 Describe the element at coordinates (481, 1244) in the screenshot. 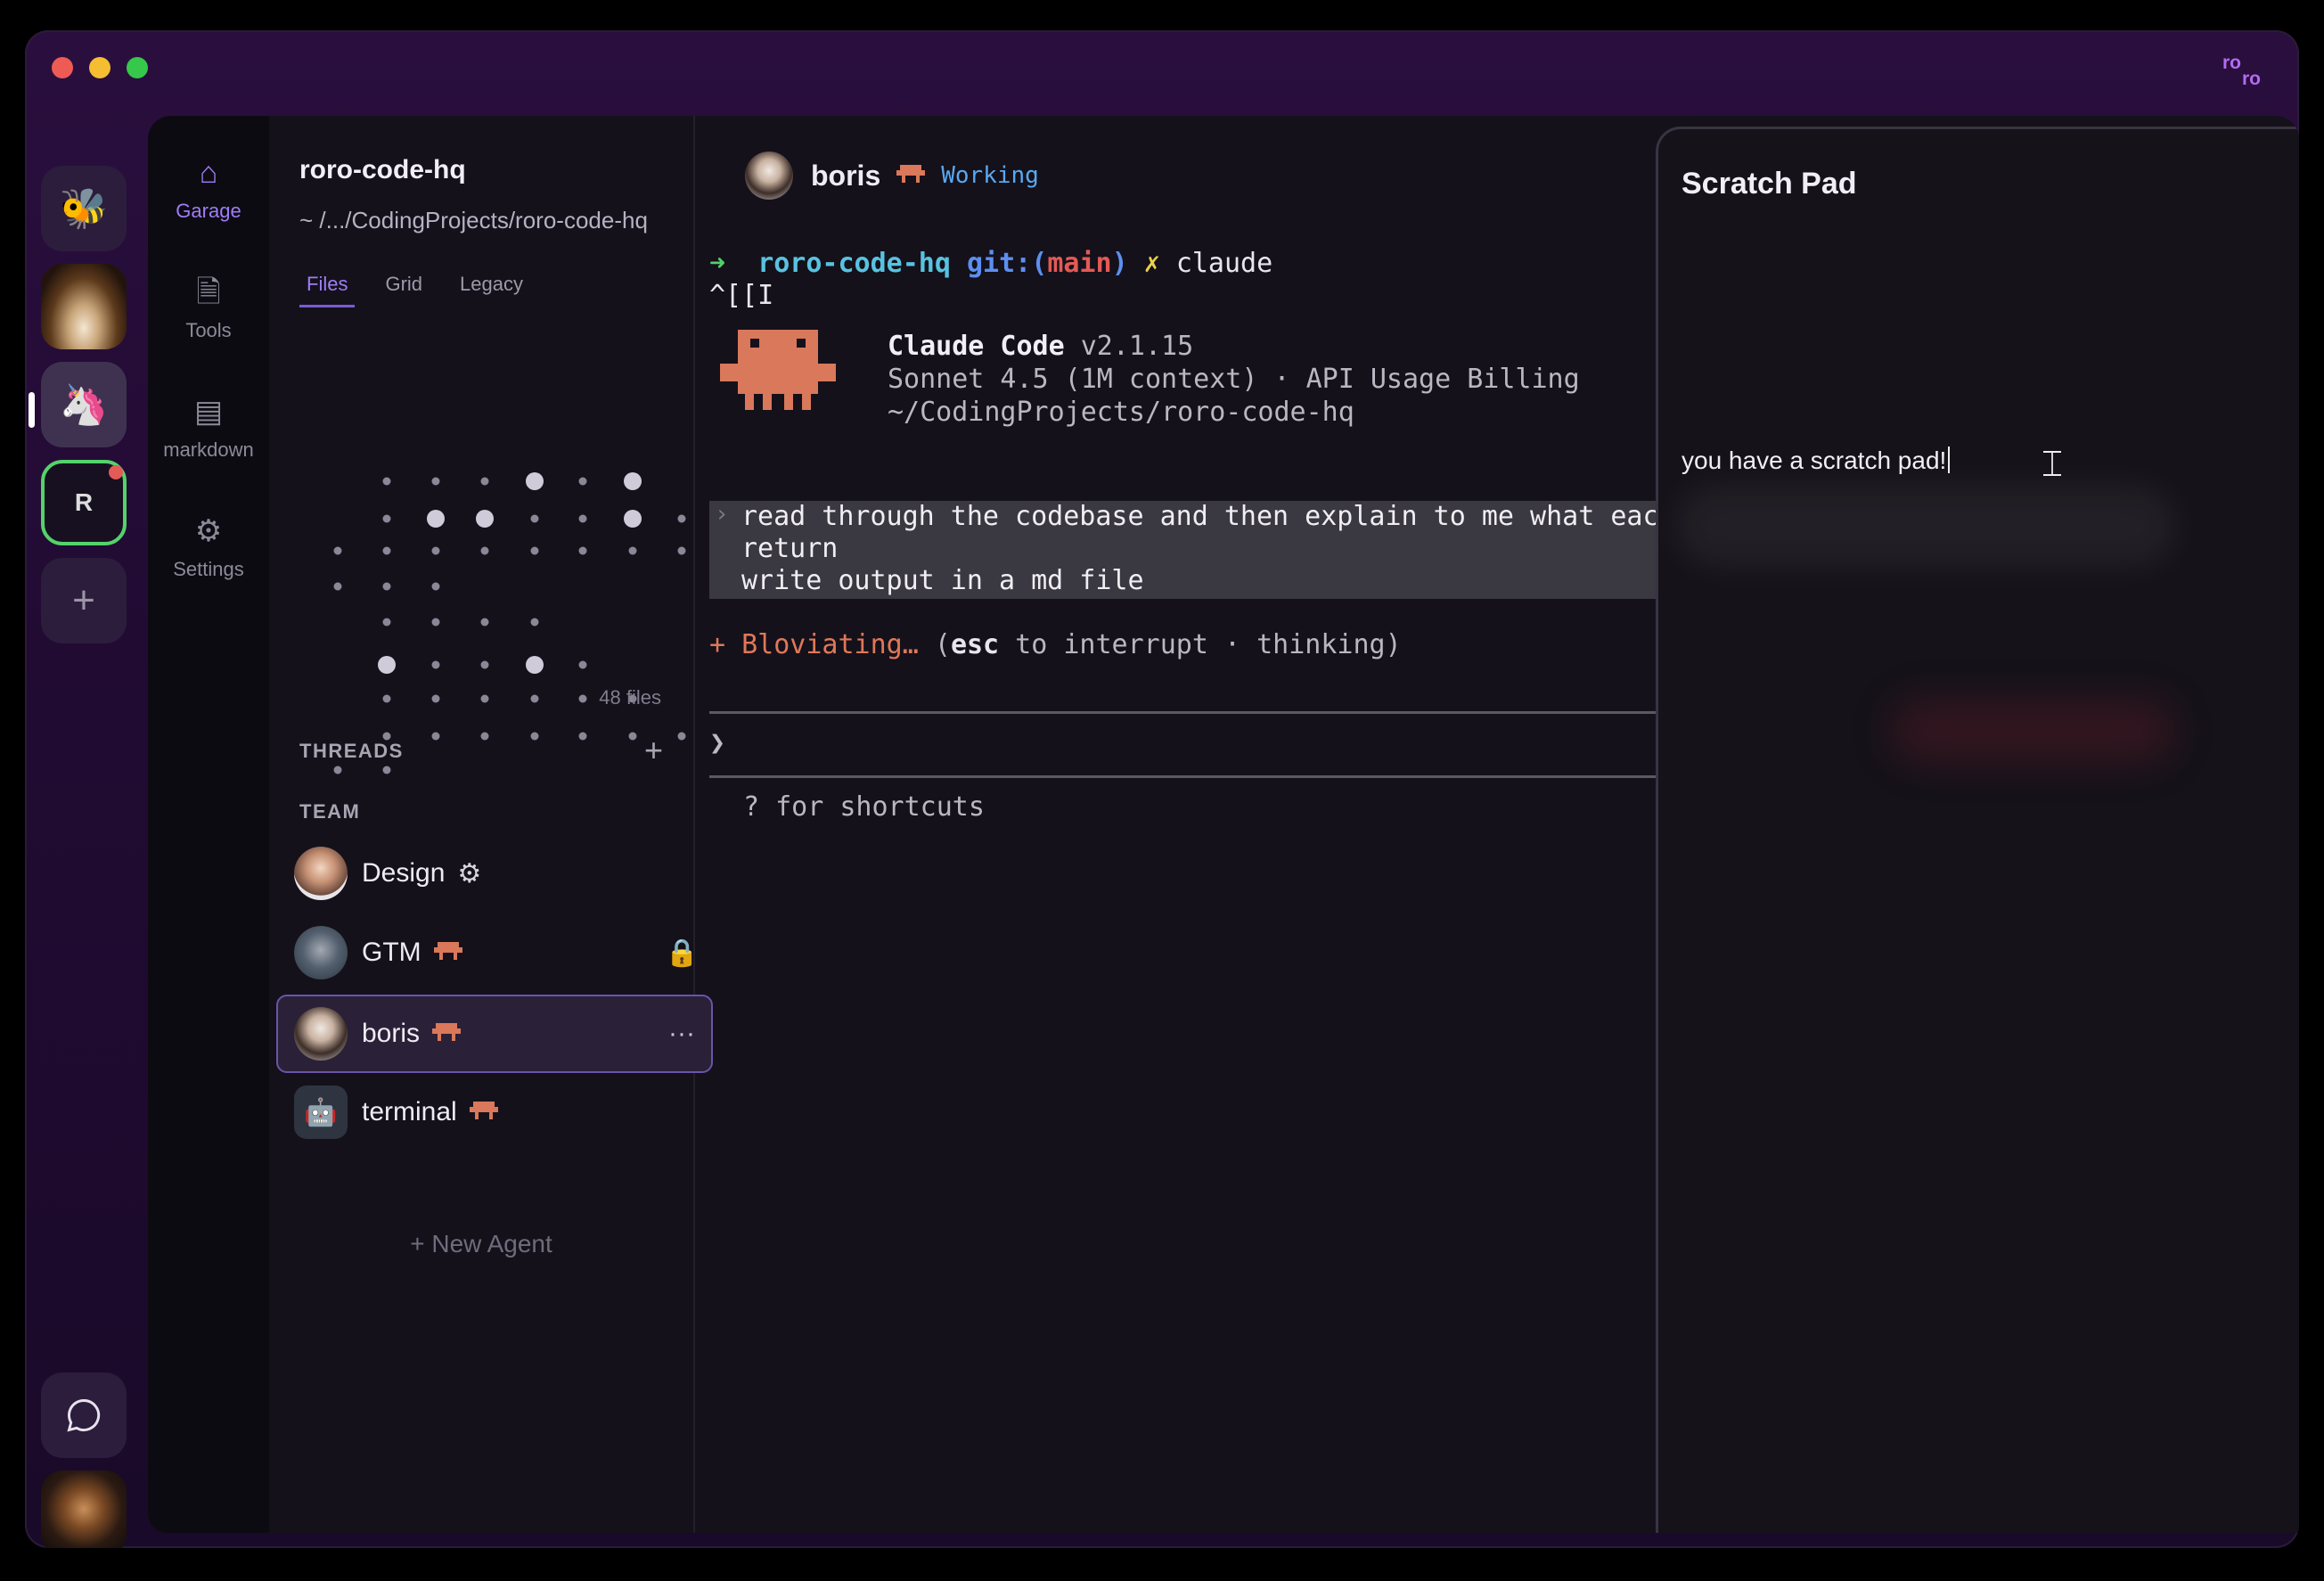

I see `new-agent-button: + New Agent` at that location.